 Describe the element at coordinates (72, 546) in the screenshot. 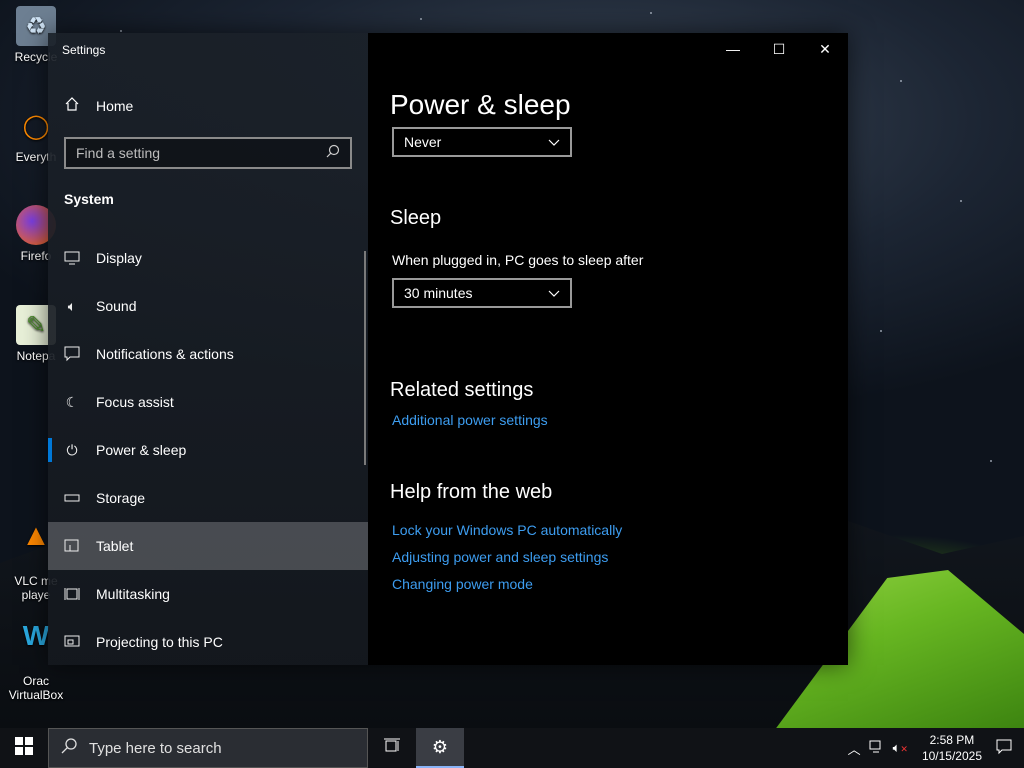

I see `tablet-icon` at that location.